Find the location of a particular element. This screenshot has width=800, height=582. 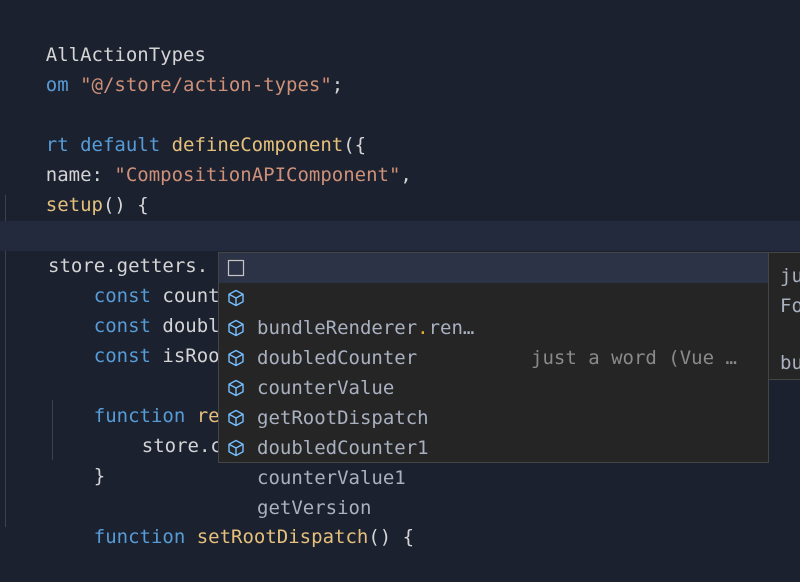

suggest-item: doubledCounter1 is located at coordinates (493, 416).